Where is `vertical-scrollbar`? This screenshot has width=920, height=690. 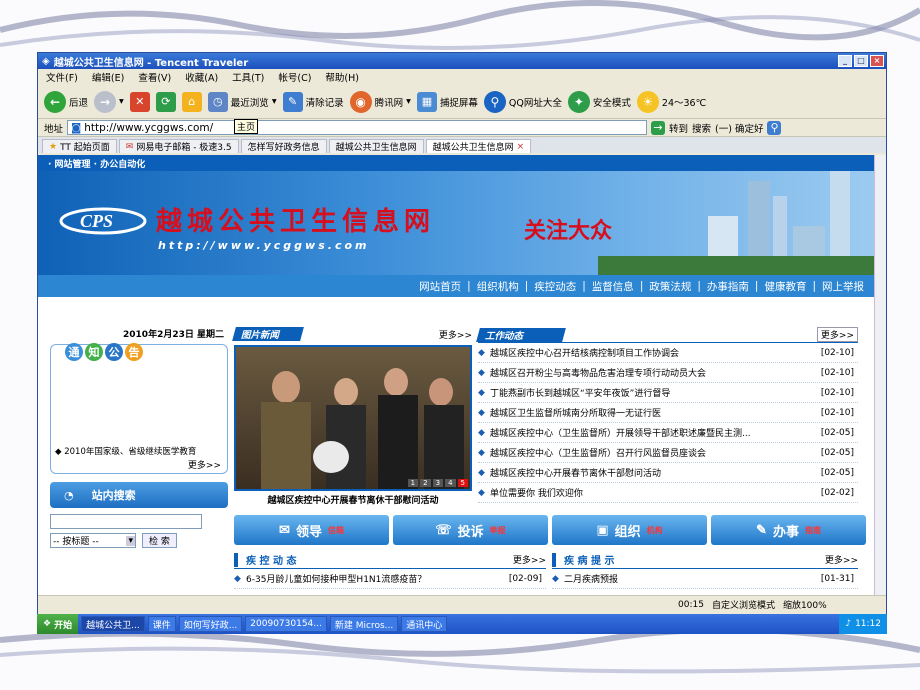
vertical-scrollbar is located at coordinates (880, 375).